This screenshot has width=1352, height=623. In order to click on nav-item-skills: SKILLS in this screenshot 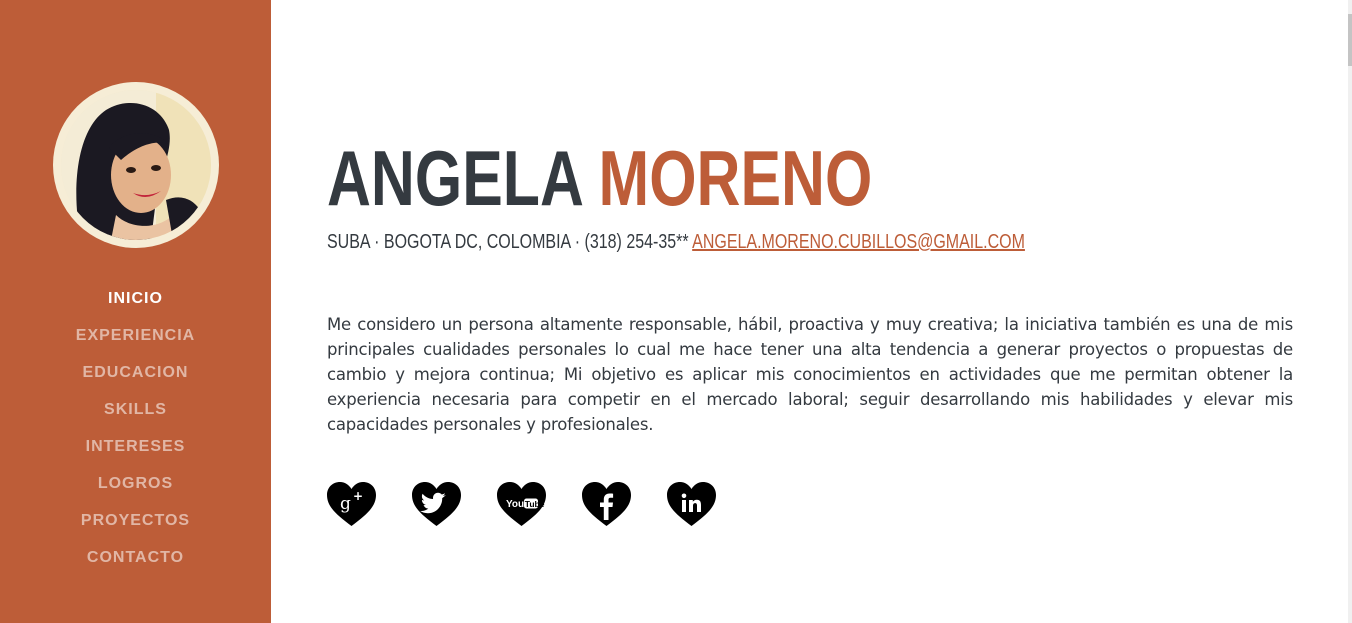, I will do `click(135, 408)`.